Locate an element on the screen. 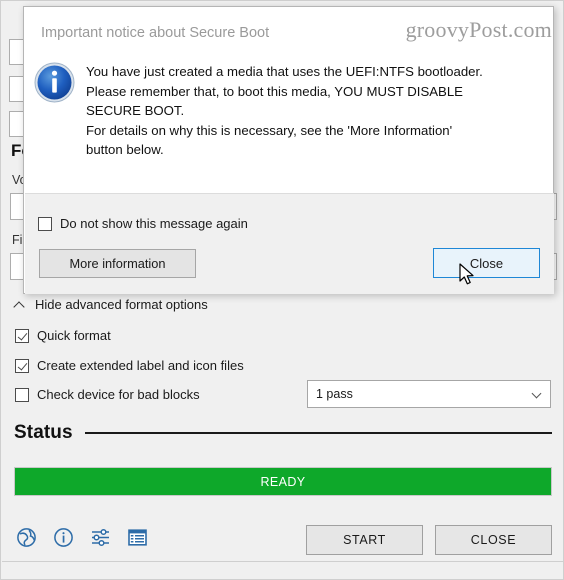 This screenshot has width=564, height=580. option-check-bad-blocks-label: Check device for bad blocks is located at coordinates (118, 394).